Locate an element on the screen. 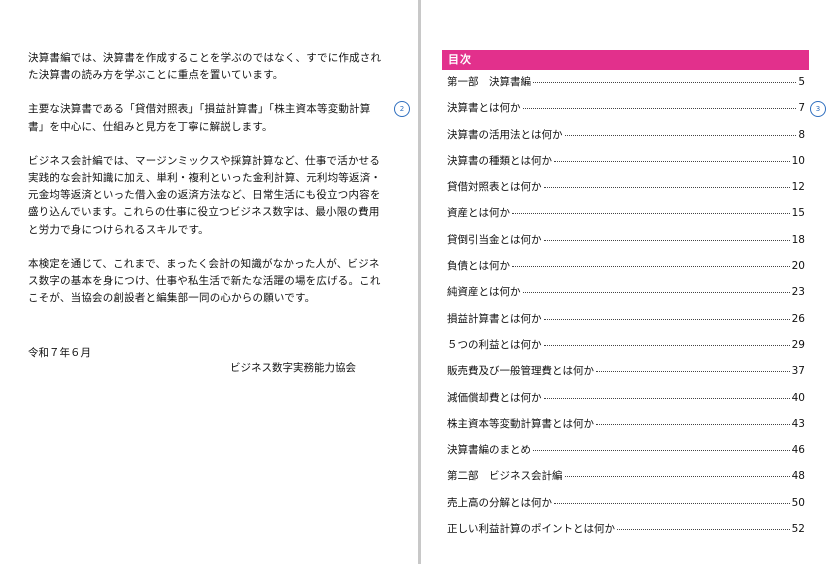 The image size is (838, 564). toc-entry-page: 12 is located at coordinates (798, 187).